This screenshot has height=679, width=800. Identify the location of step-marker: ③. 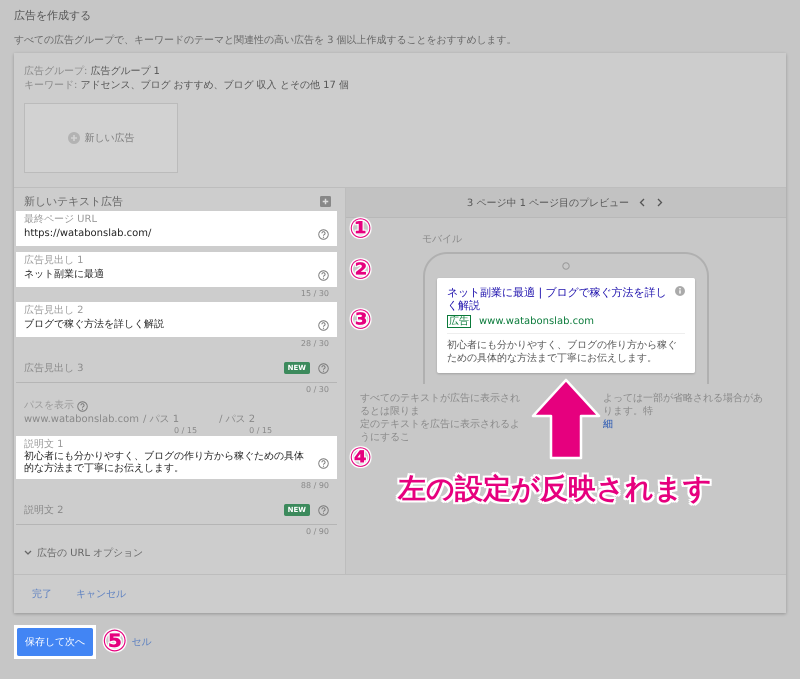
(360, 319).